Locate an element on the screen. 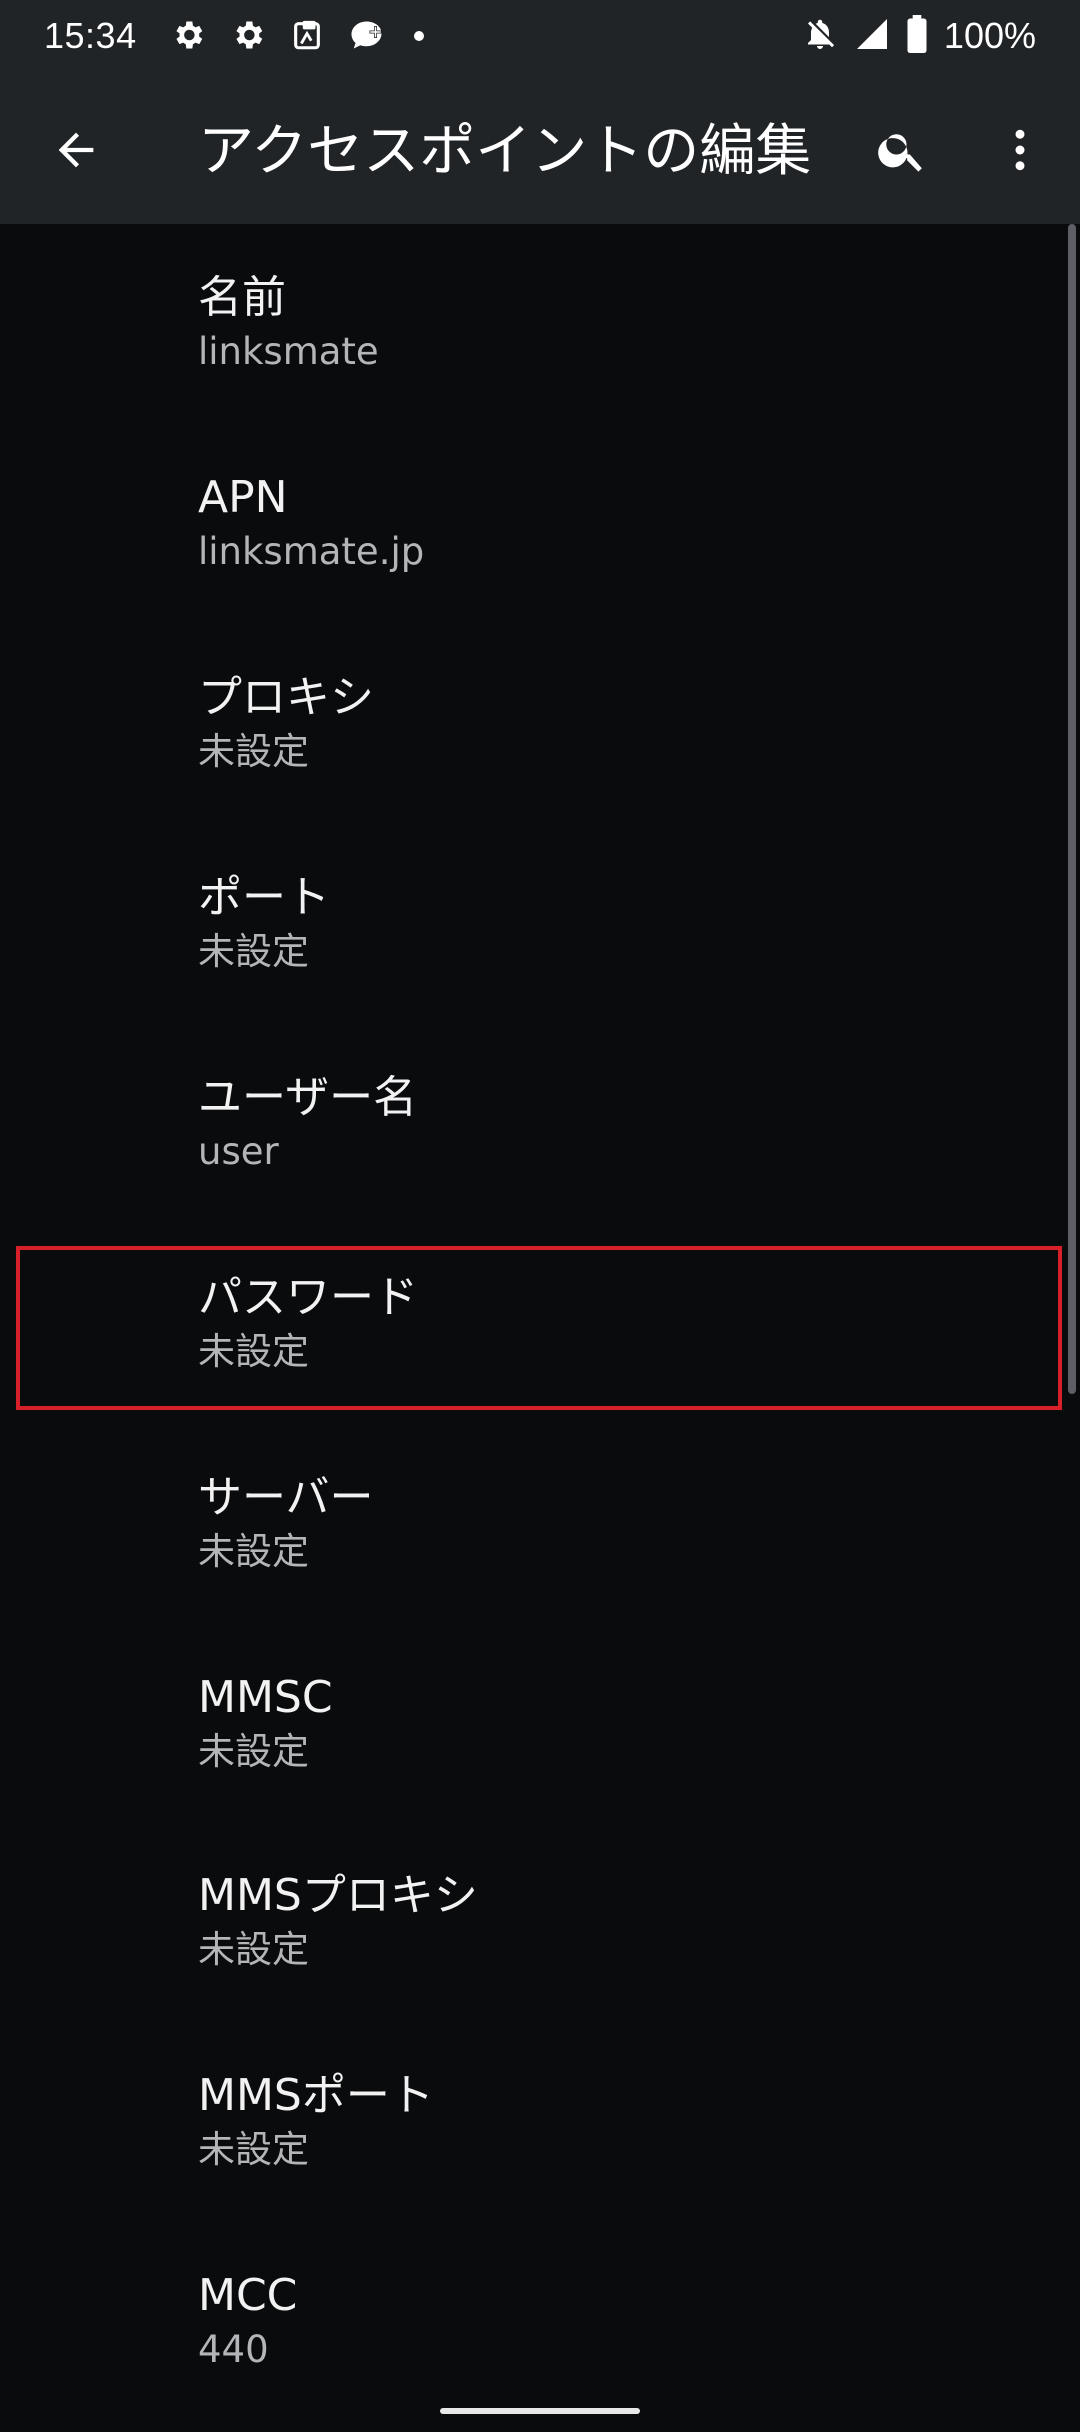 The width and height of the screenshot is (1080, 2432). notifications-off-icon is located at coordinates (820, 36).